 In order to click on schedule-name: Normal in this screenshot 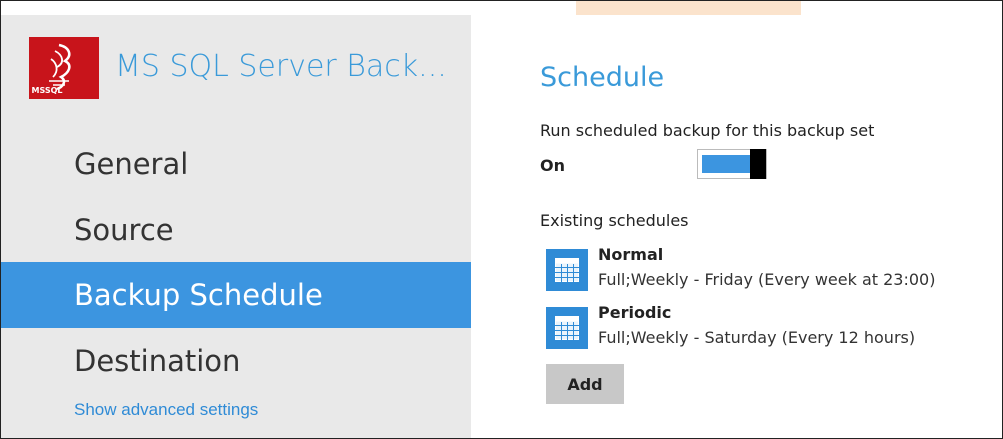, I will do `click(631, 254)`.